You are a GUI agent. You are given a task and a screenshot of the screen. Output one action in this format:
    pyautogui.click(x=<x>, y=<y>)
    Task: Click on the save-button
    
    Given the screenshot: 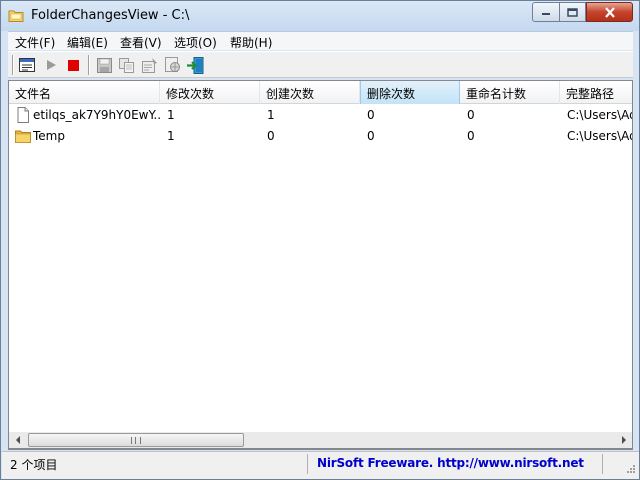 What is the action you would take?
    pyautogui.click(x=104, y=65)
    